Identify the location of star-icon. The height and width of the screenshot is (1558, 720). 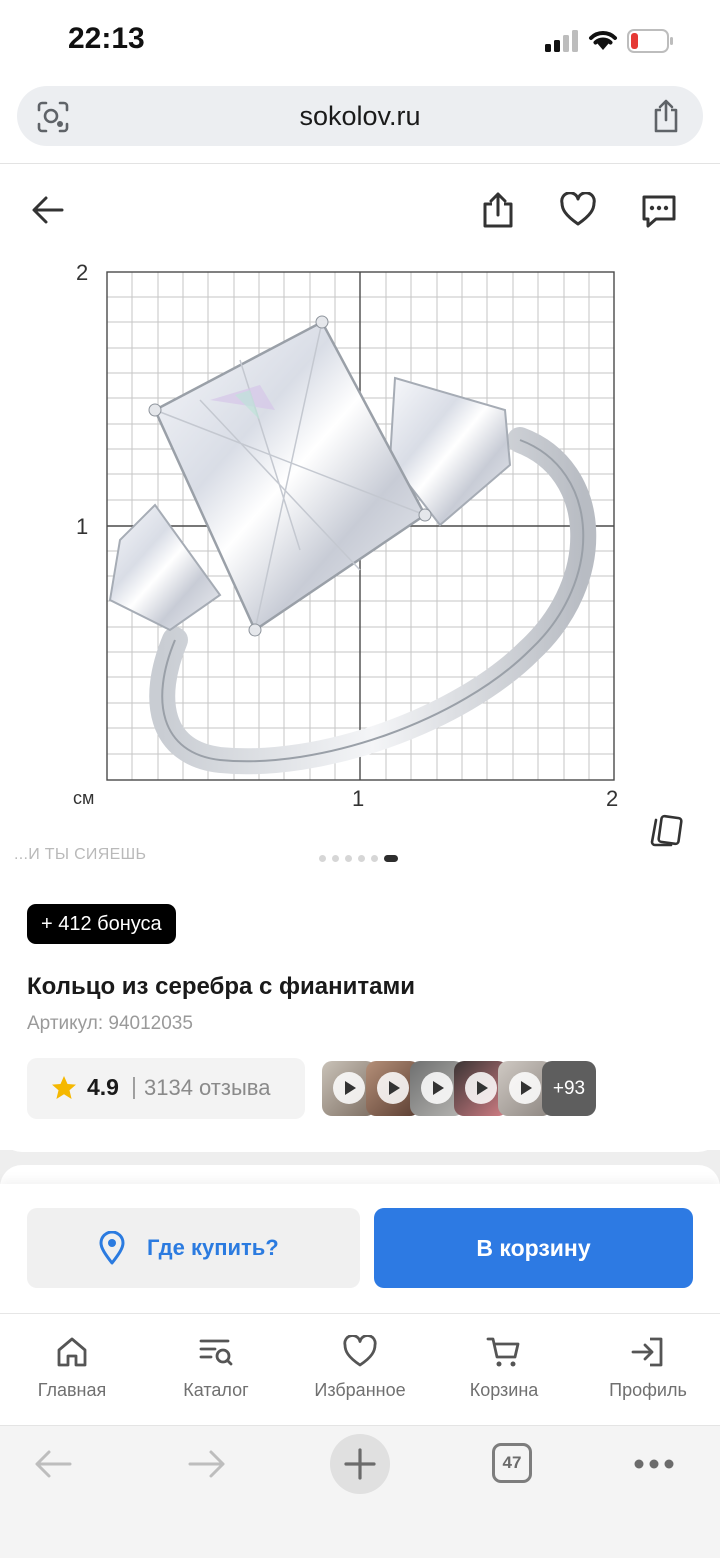
(64, 1087).